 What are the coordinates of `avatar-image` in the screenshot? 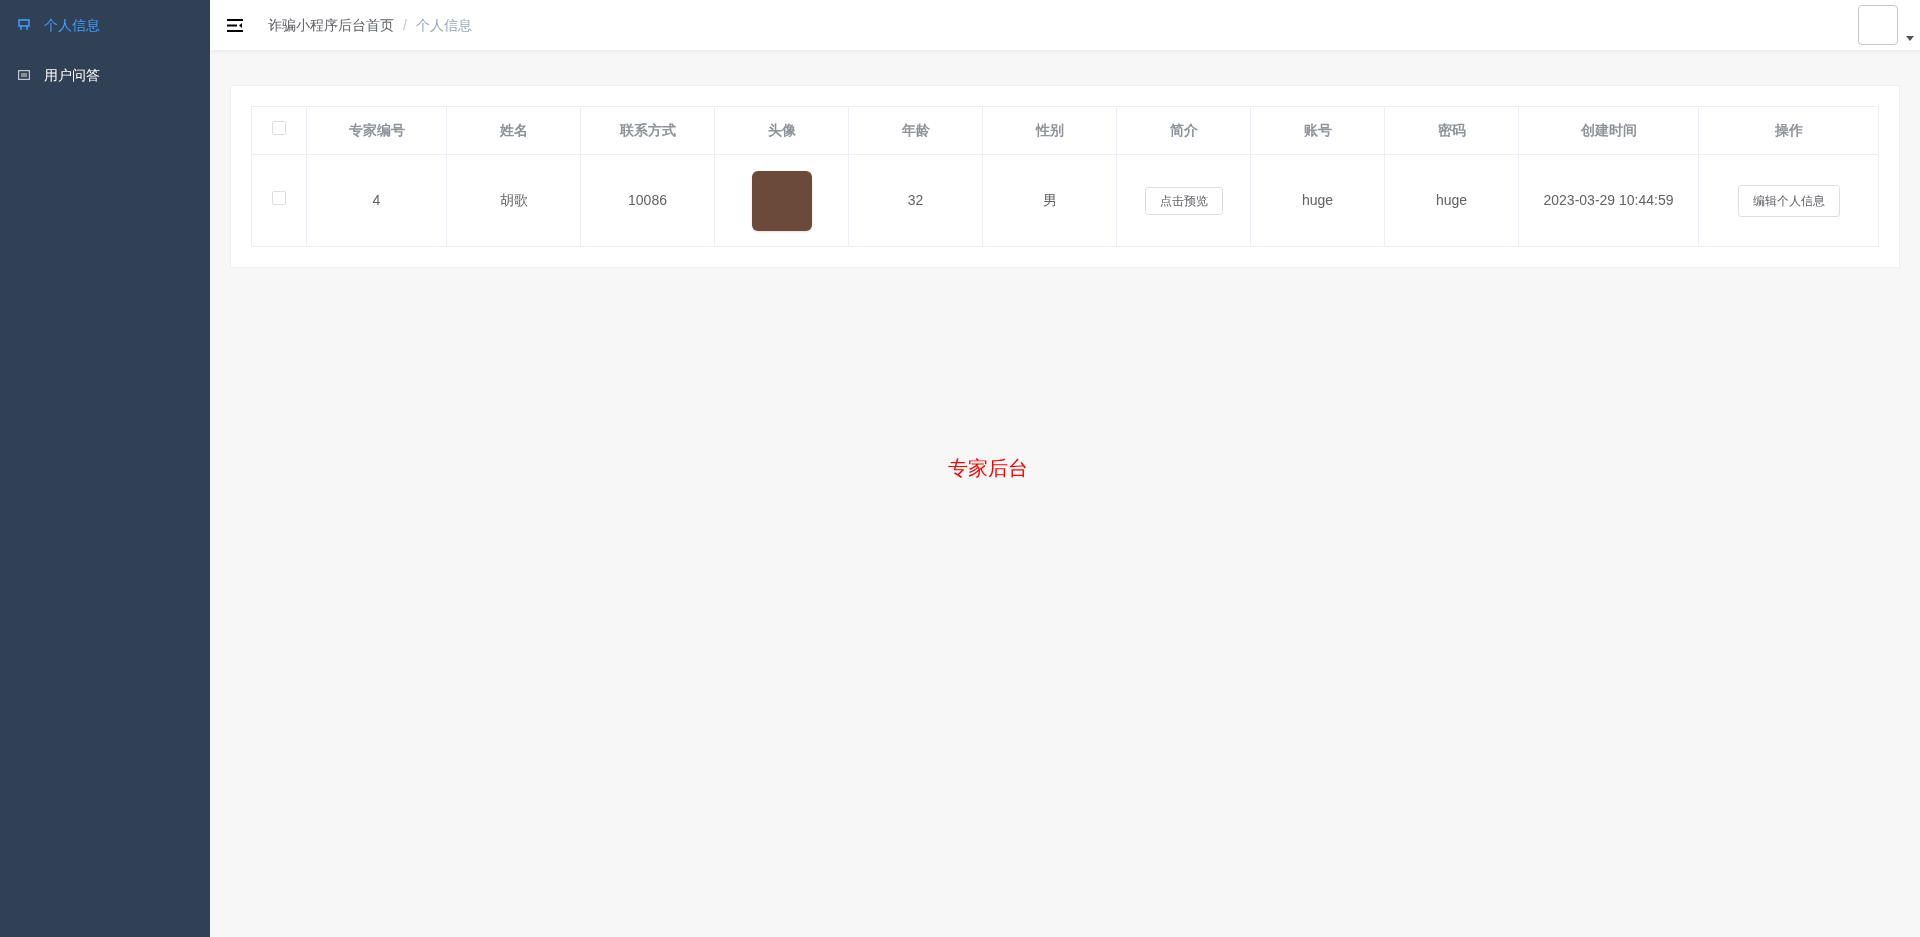 It's located at (1878, 25).